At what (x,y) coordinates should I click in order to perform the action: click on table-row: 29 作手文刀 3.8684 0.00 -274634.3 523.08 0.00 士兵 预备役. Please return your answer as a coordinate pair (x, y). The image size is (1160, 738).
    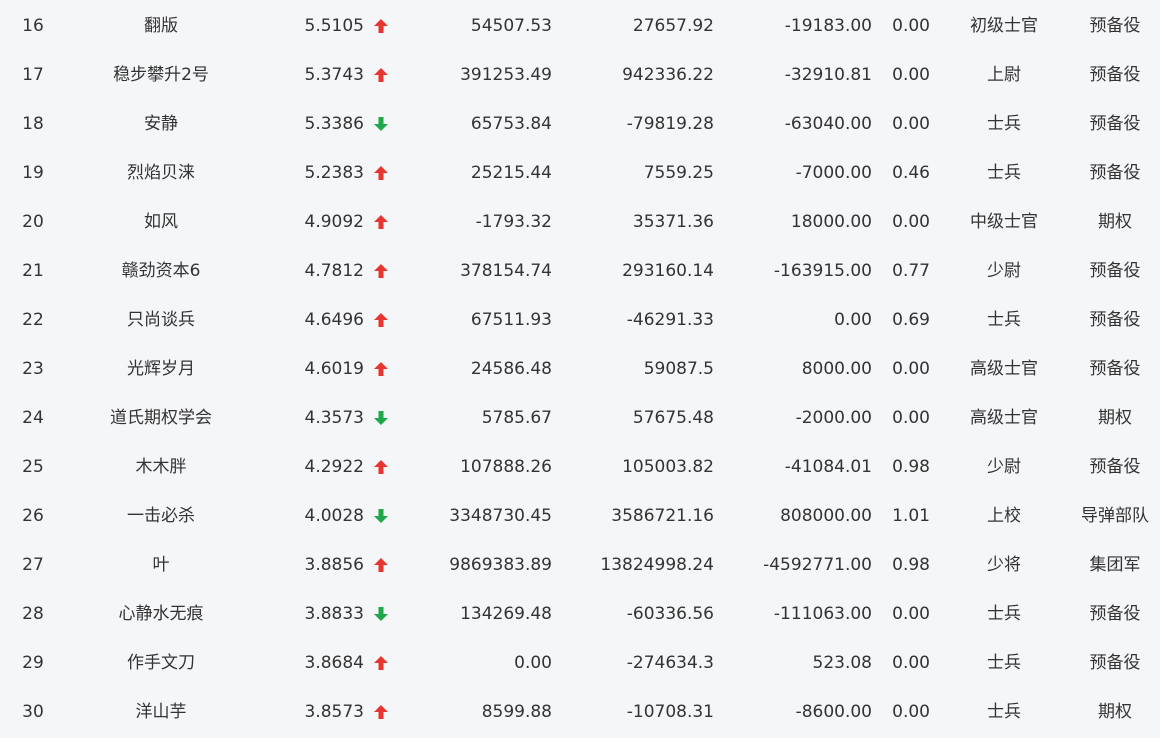
    Looking at the image, I should click on (580, 663).